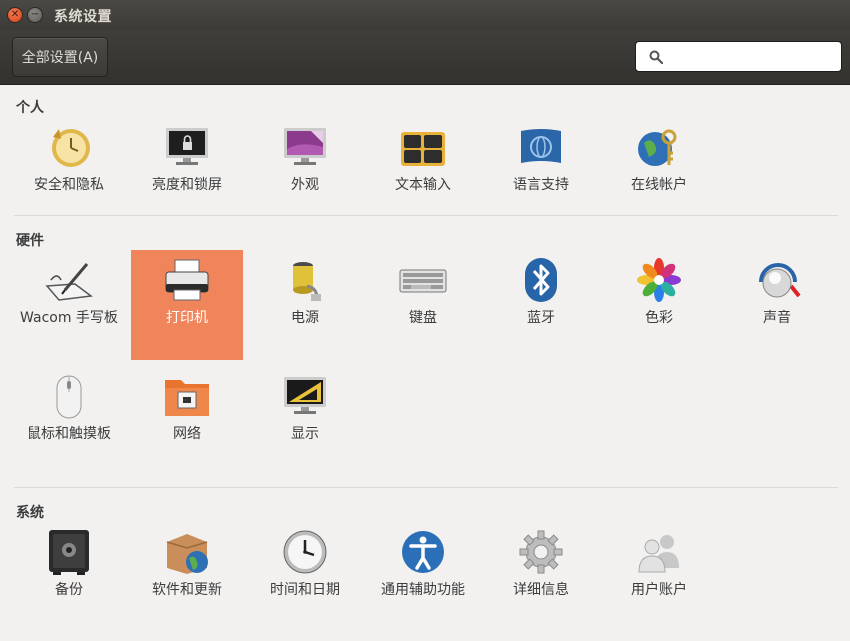 The height and width of the screenshot is (641, 850). Describe the element at coordinates (71, 148) in the screenshot. I see `backup-clock-icon` at that location.